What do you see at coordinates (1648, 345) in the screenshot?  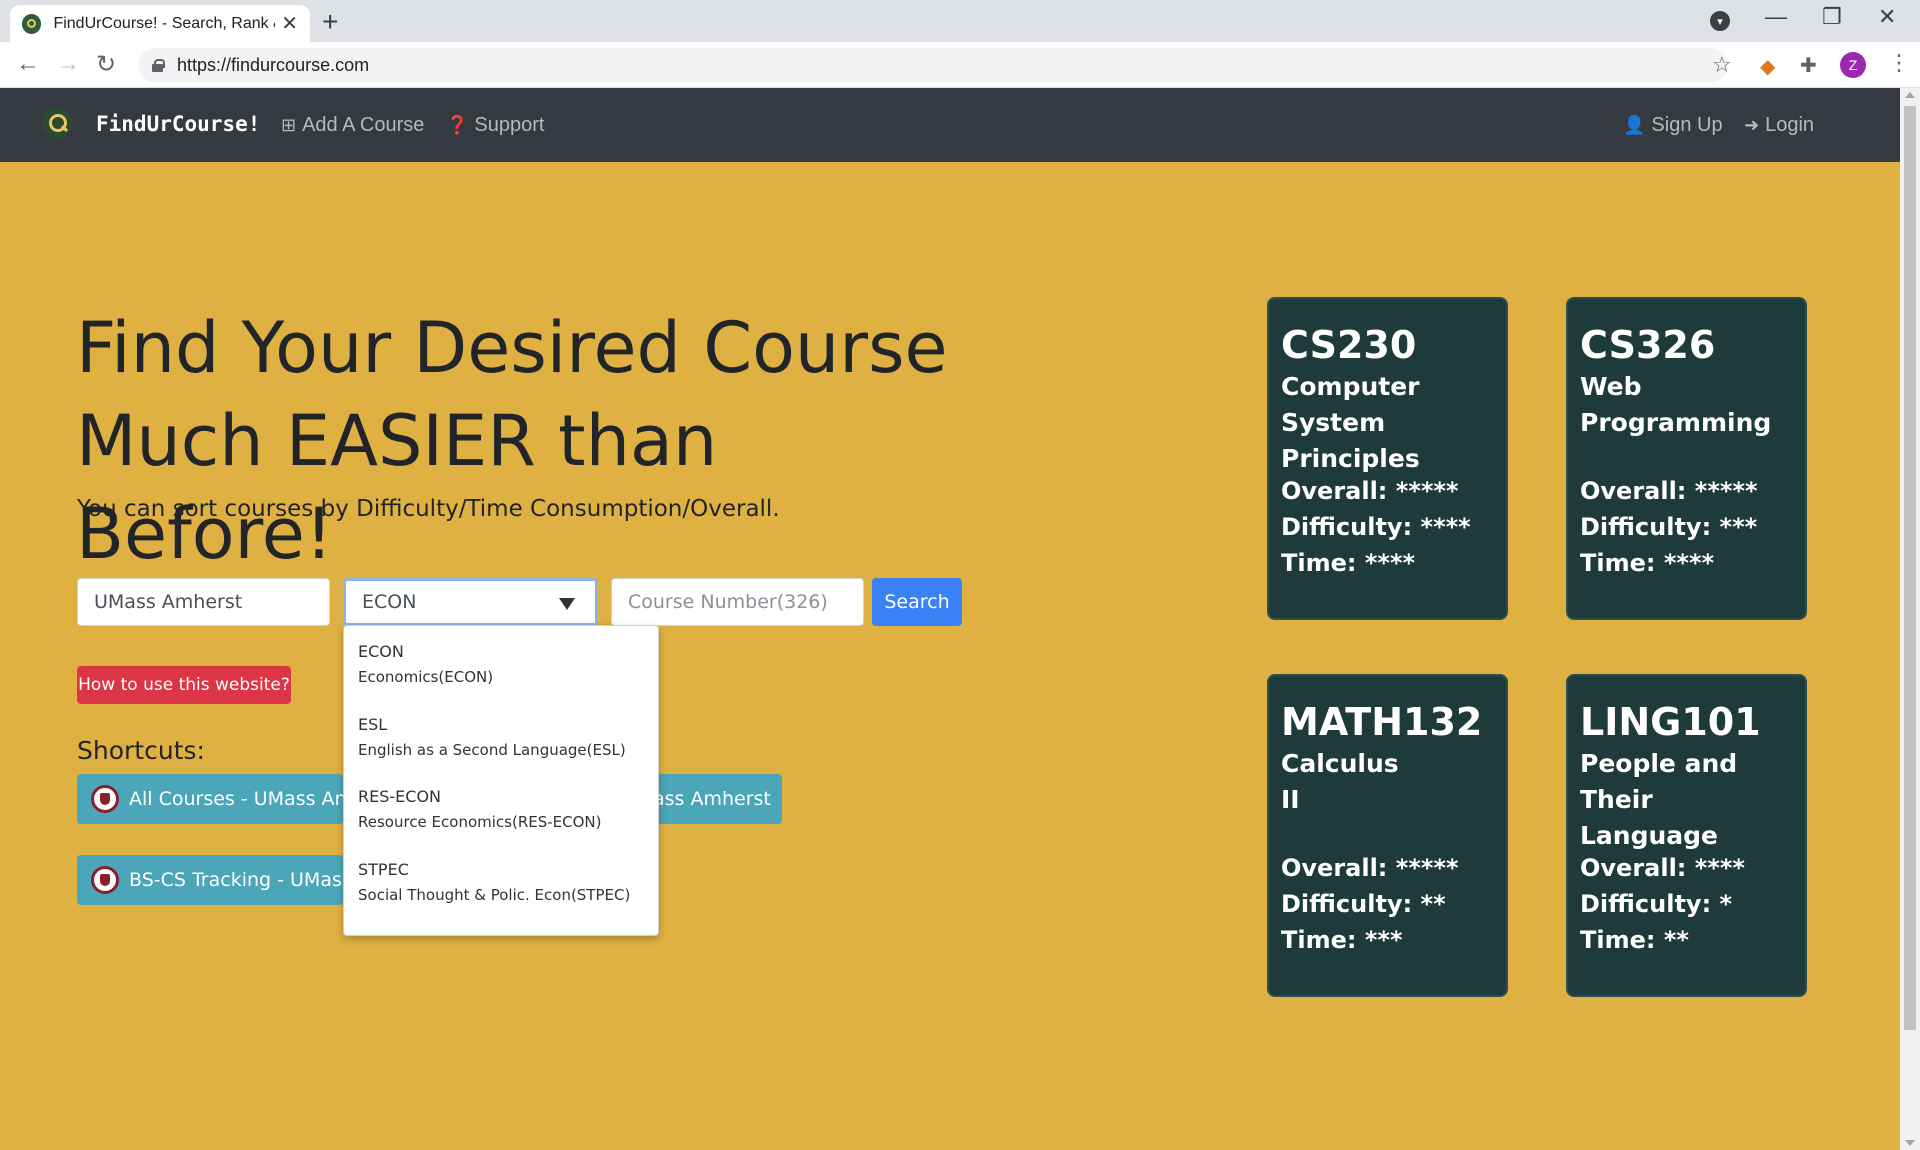 I see `course-code: CS326` at bounding box center [1648, 345].